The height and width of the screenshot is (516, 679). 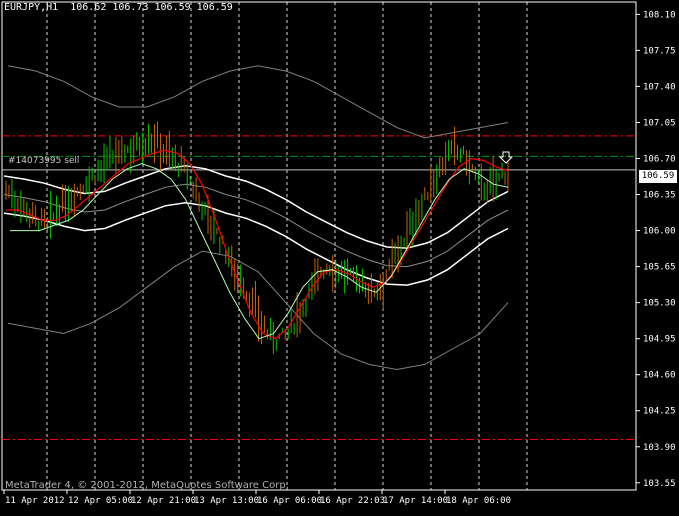 I want to click on order-label: #14073995 sell, so click(x=43, y=161).